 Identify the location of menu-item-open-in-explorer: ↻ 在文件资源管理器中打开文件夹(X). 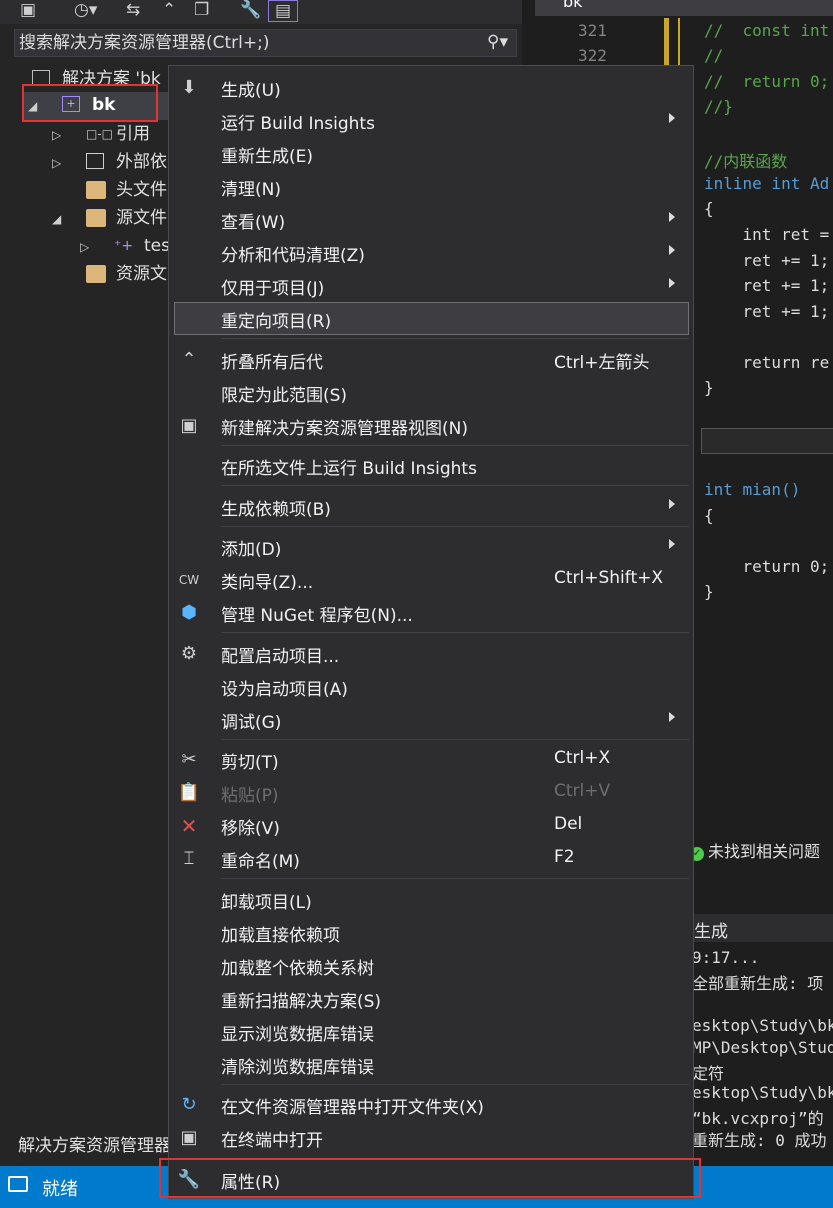
(431, 1104).